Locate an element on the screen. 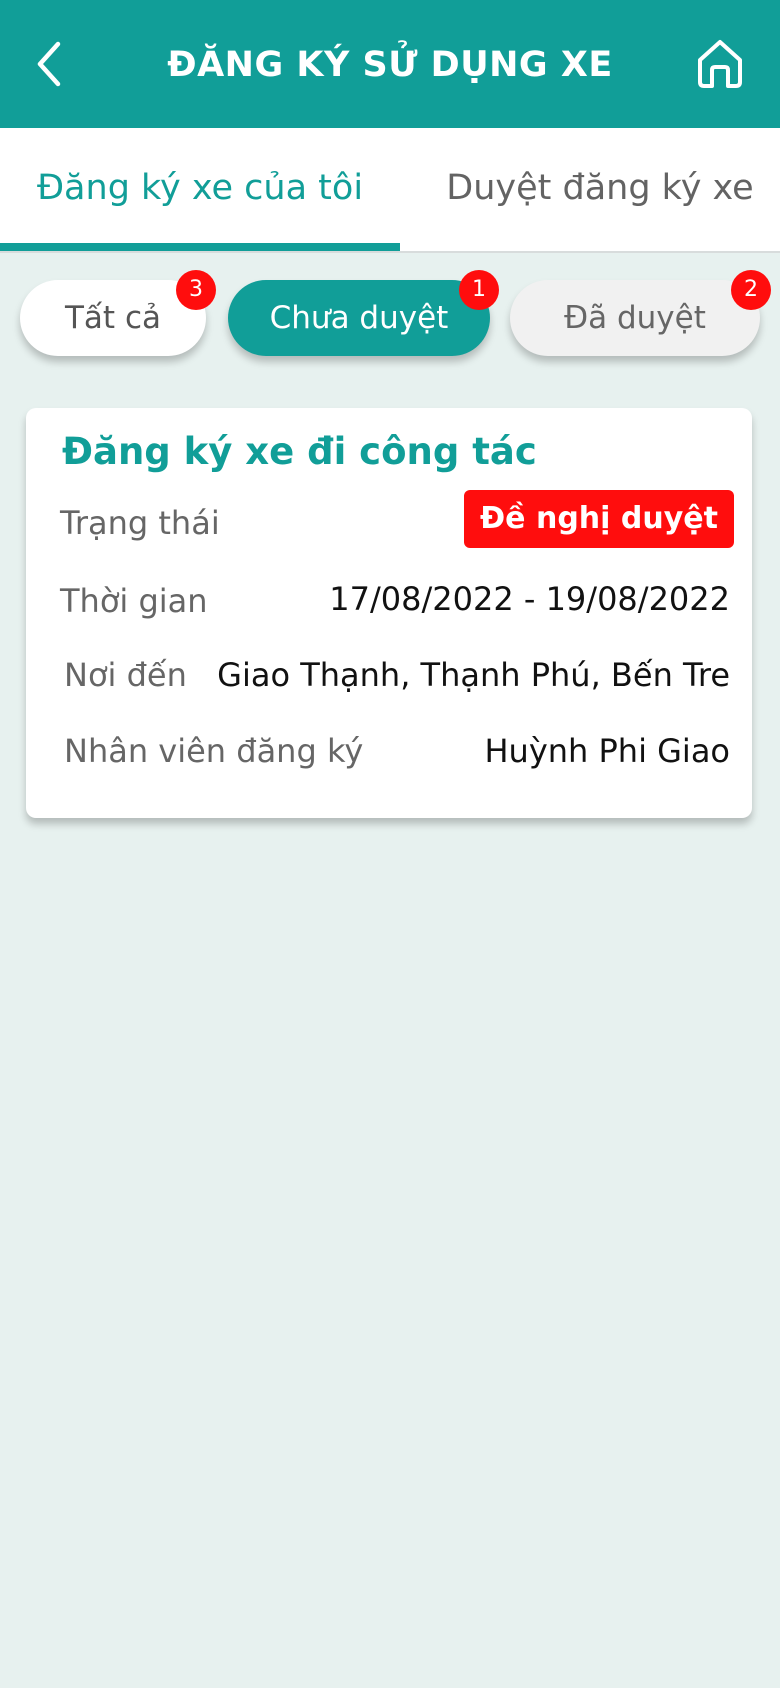 Image resolution: width=780 pixels, height=1688 pixels. status-badge: Đề nghị duyệt is located at coordinates (599, 519).